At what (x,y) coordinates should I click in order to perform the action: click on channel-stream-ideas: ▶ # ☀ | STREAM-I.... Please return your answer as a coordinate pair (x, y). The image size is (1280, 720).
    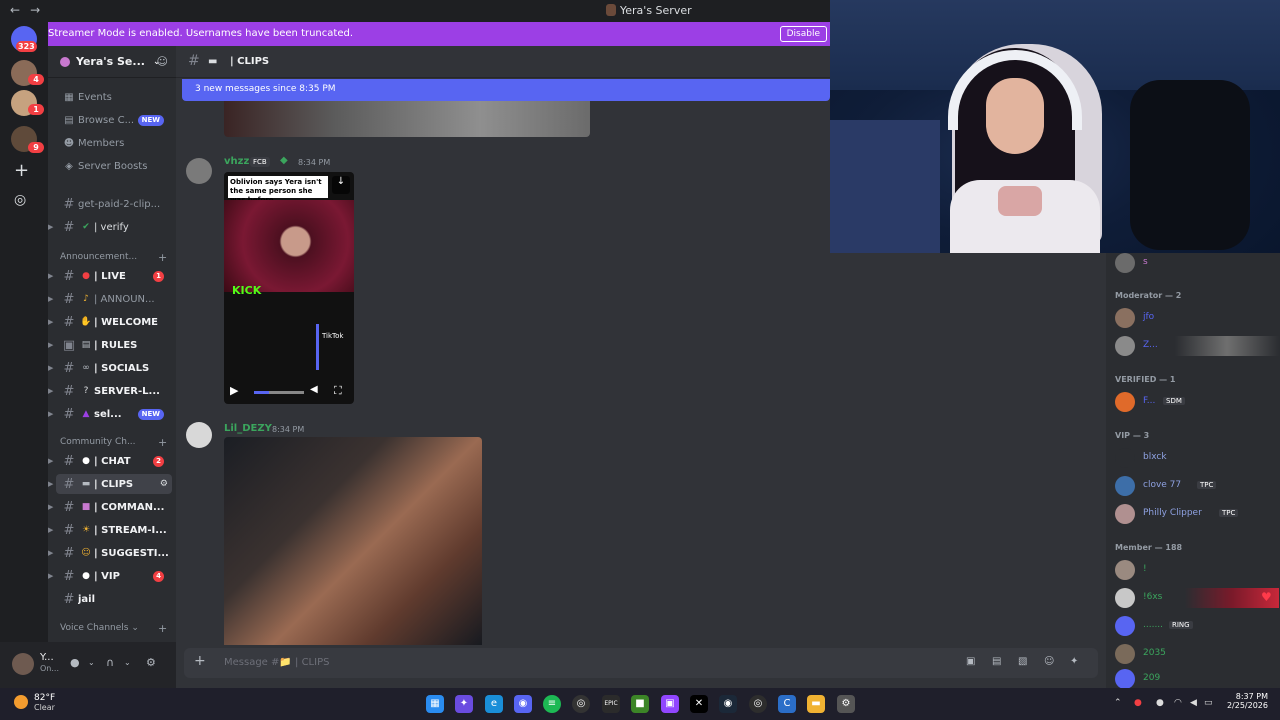
    Looking at the image, I should click on (112, 530).